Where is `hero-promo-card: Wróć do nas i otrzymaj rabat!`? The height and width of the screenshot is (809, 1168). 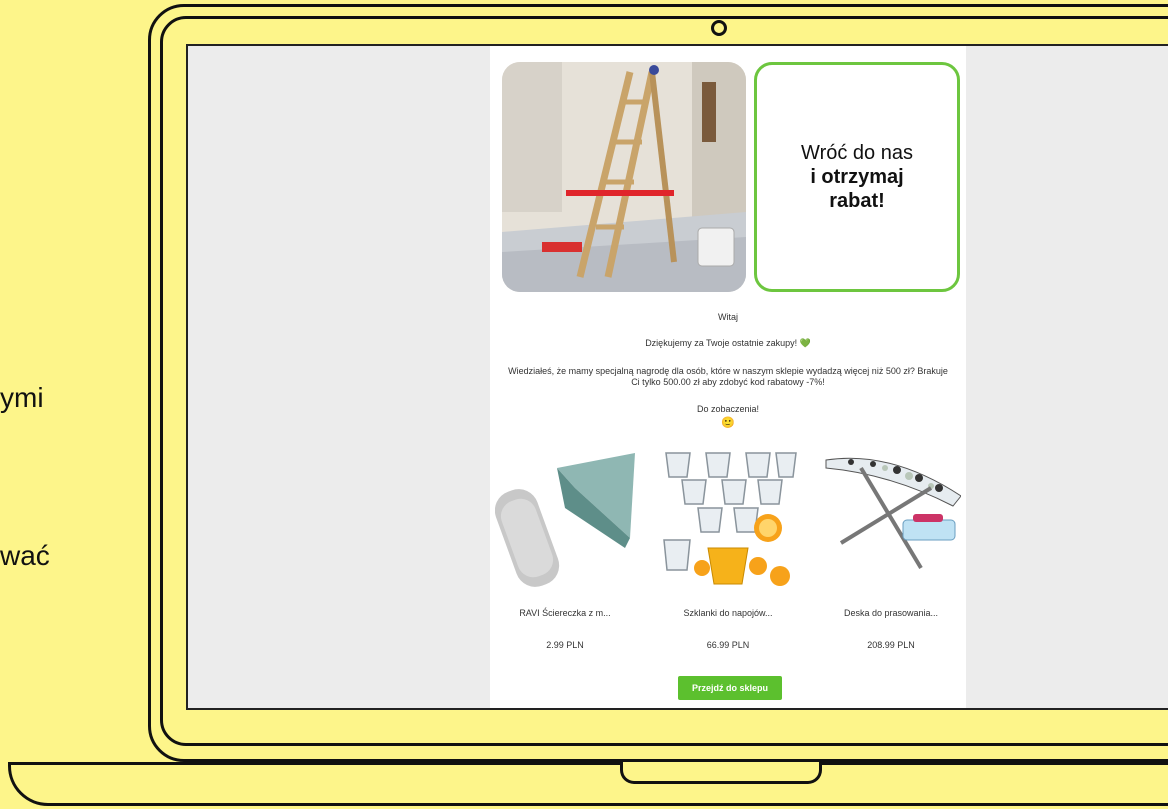
hero-promo-card: Wróć do nas i otrzymaj rabat! is located at coordinates (857, 177).